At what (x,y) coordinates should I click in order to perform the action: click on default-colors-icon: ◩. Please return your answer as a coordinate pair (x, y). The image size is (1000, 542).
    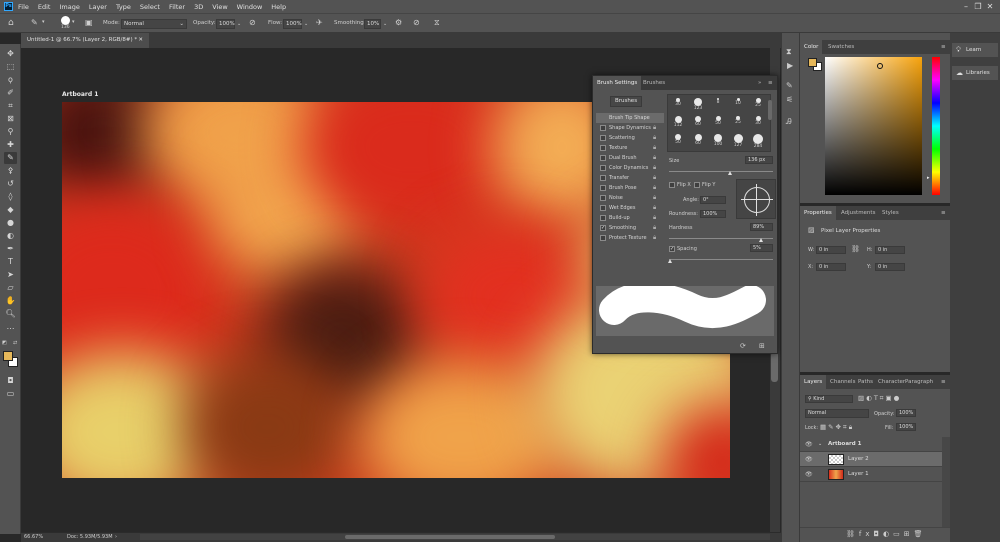
    Looking at the image, I should click on (4, 343).